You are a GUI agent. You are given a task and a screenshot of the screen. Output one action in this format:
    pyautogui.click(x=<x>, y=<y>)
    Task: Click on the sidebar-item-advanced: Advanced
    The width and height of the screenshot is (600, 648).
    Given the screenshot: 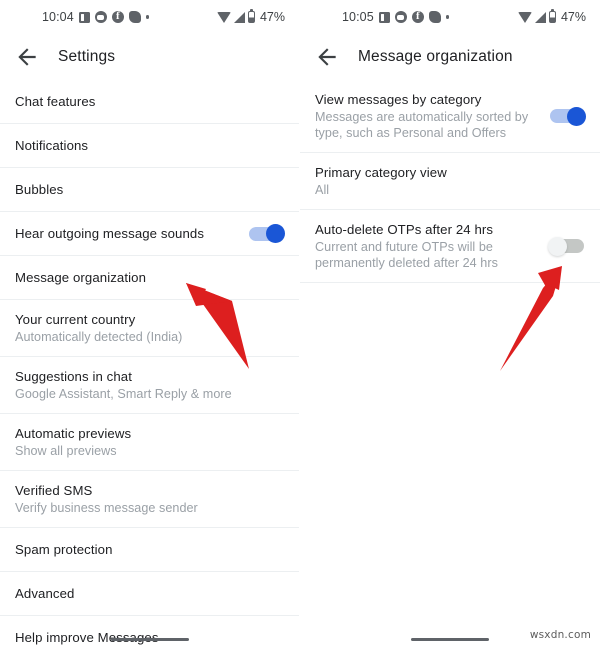 What is the action you would take?
    pyautogui.click(x=149, y=594)
    